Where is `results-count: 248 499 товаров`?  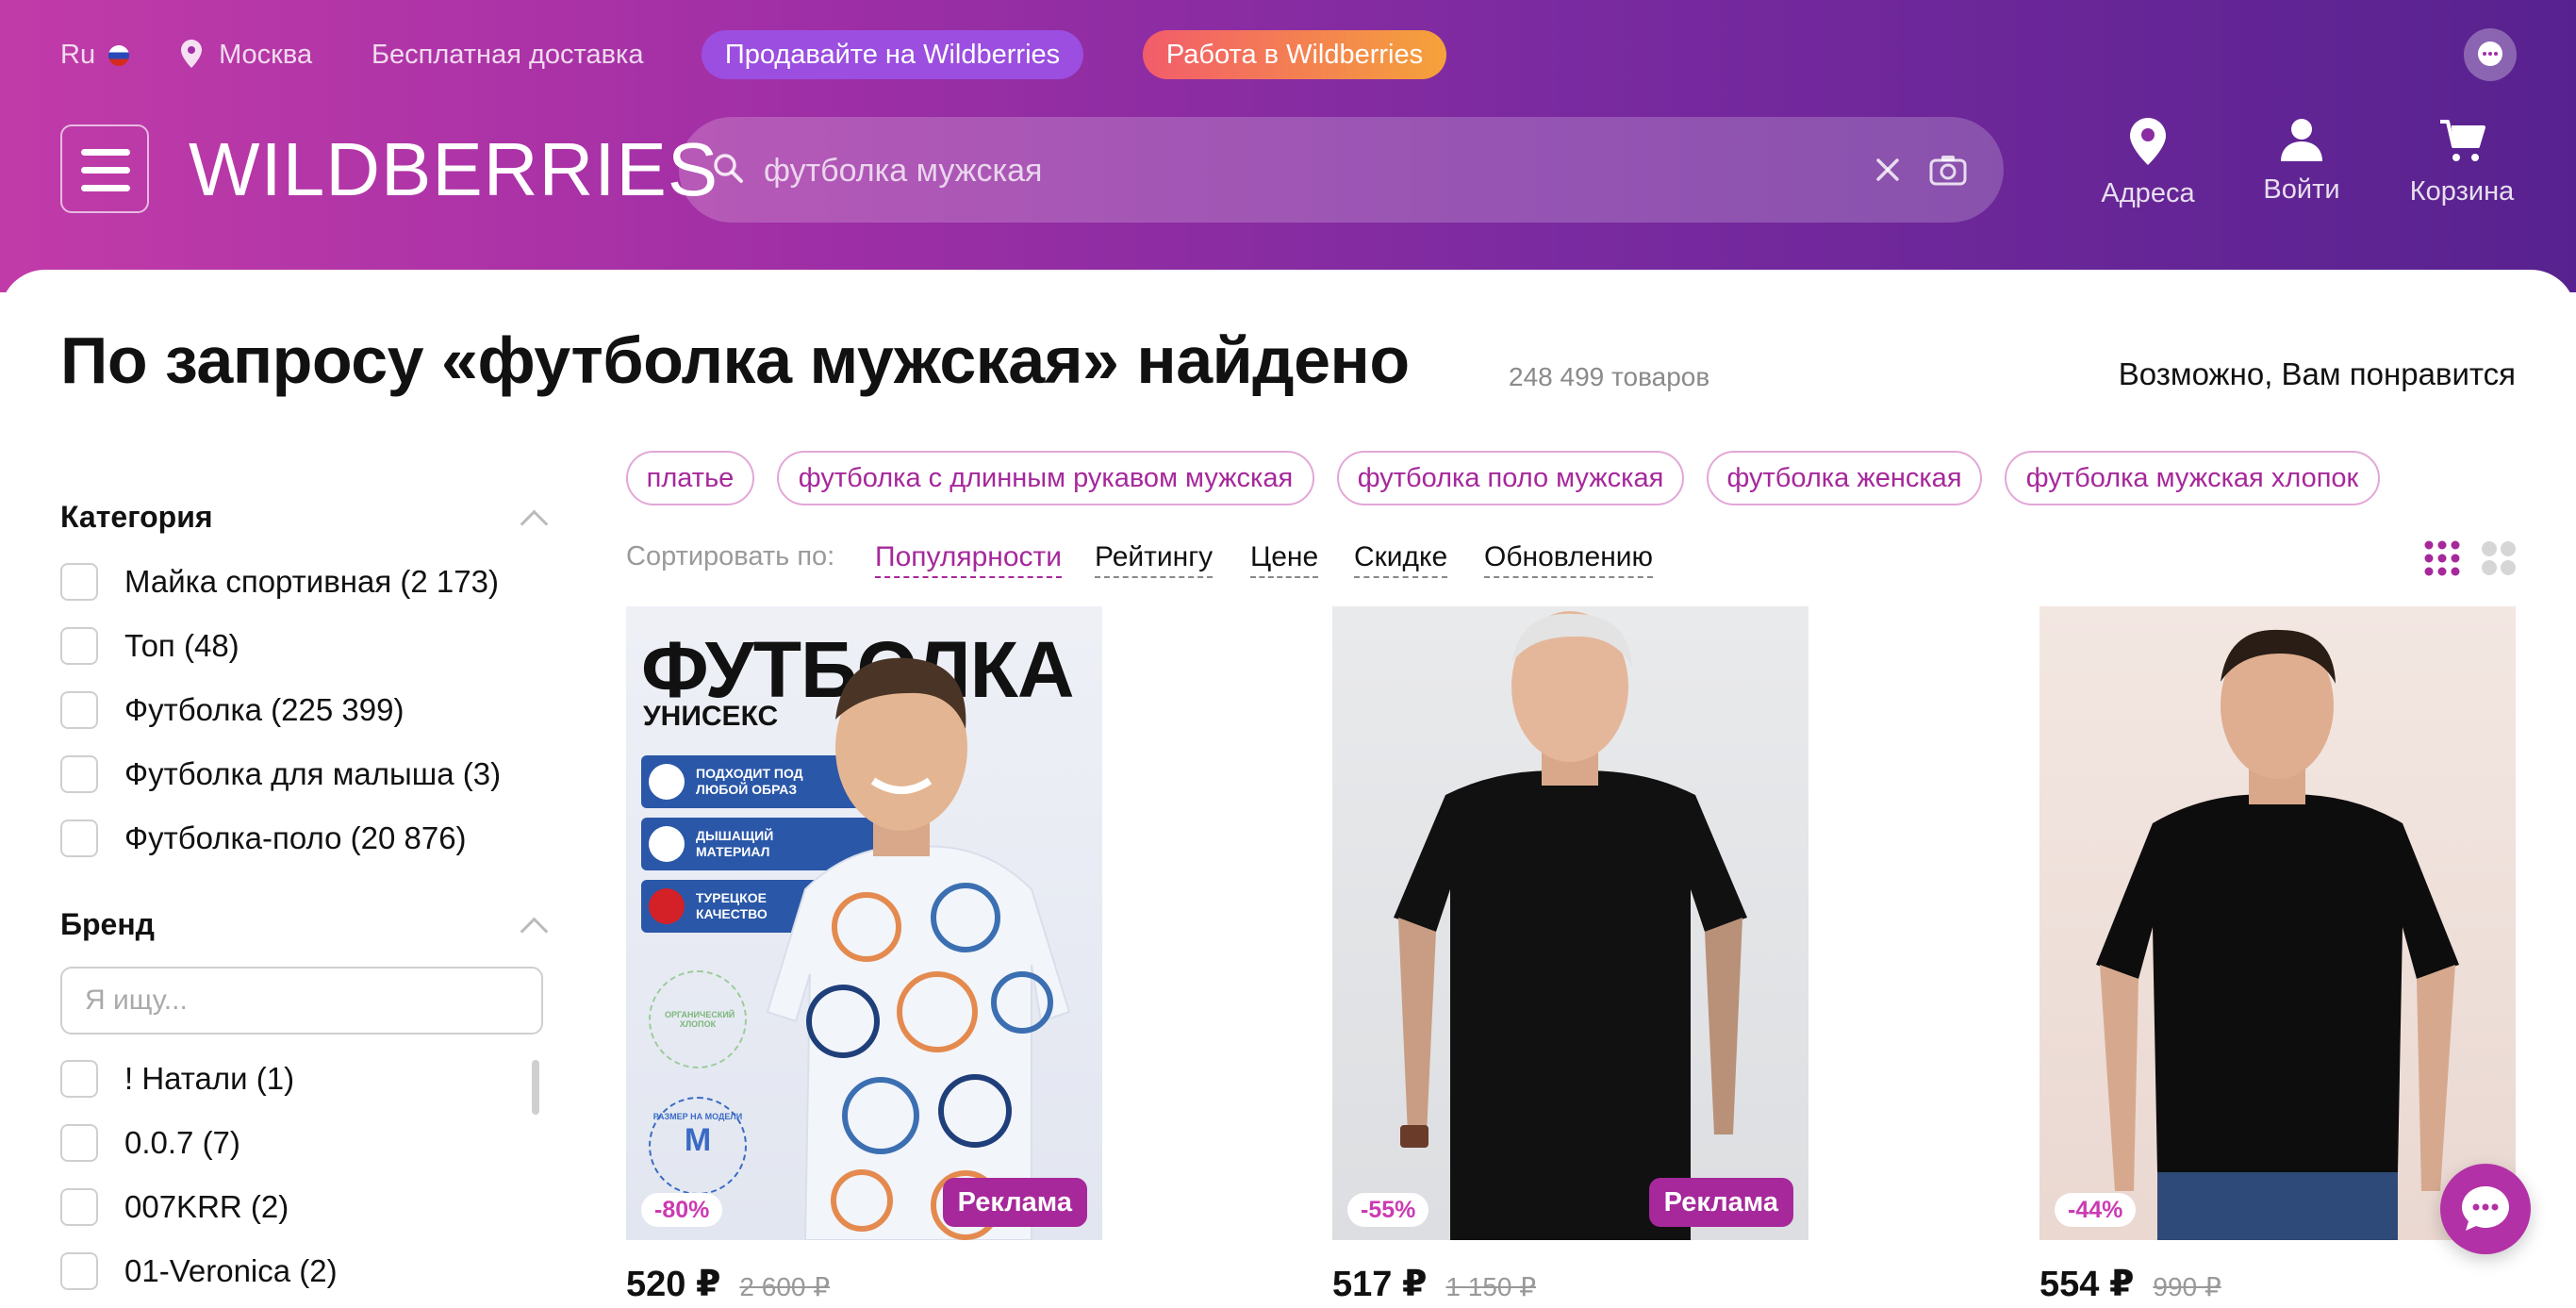 results-count: 248 499 товаров is located at coordinates (1609, 376).